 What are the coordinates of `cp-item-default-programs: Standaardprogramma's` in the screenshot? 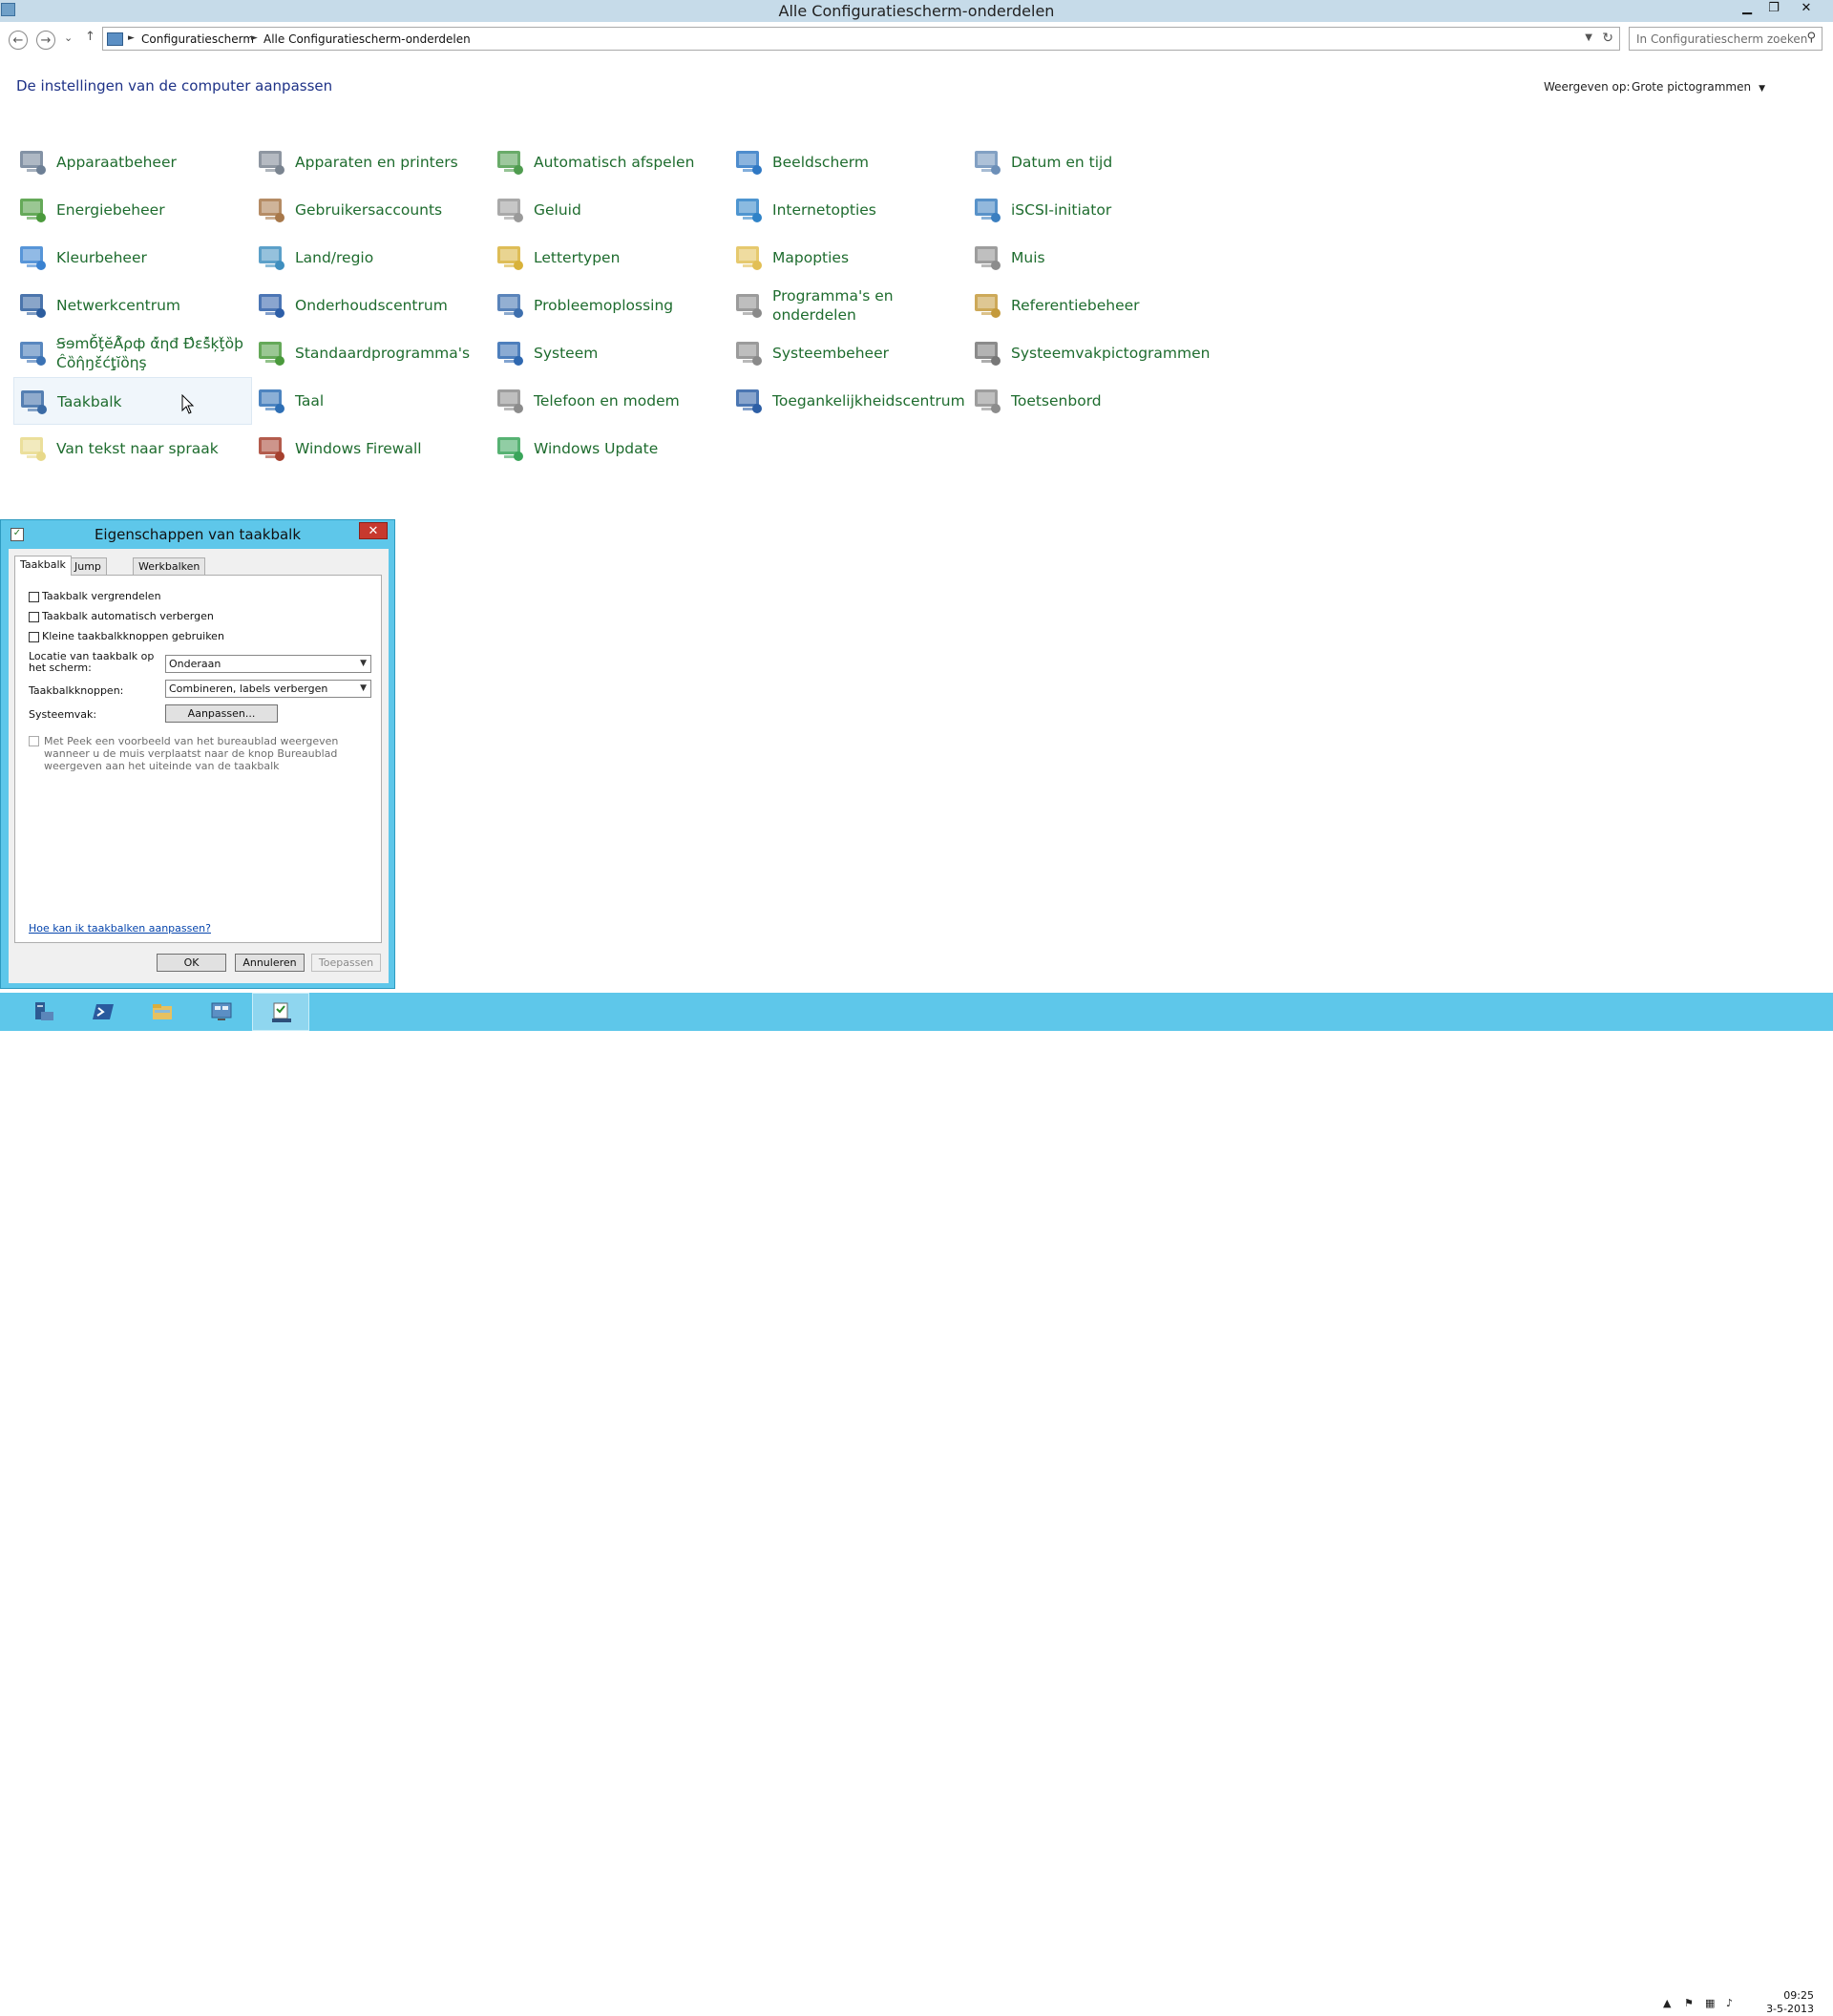 It's located at (372, 353).